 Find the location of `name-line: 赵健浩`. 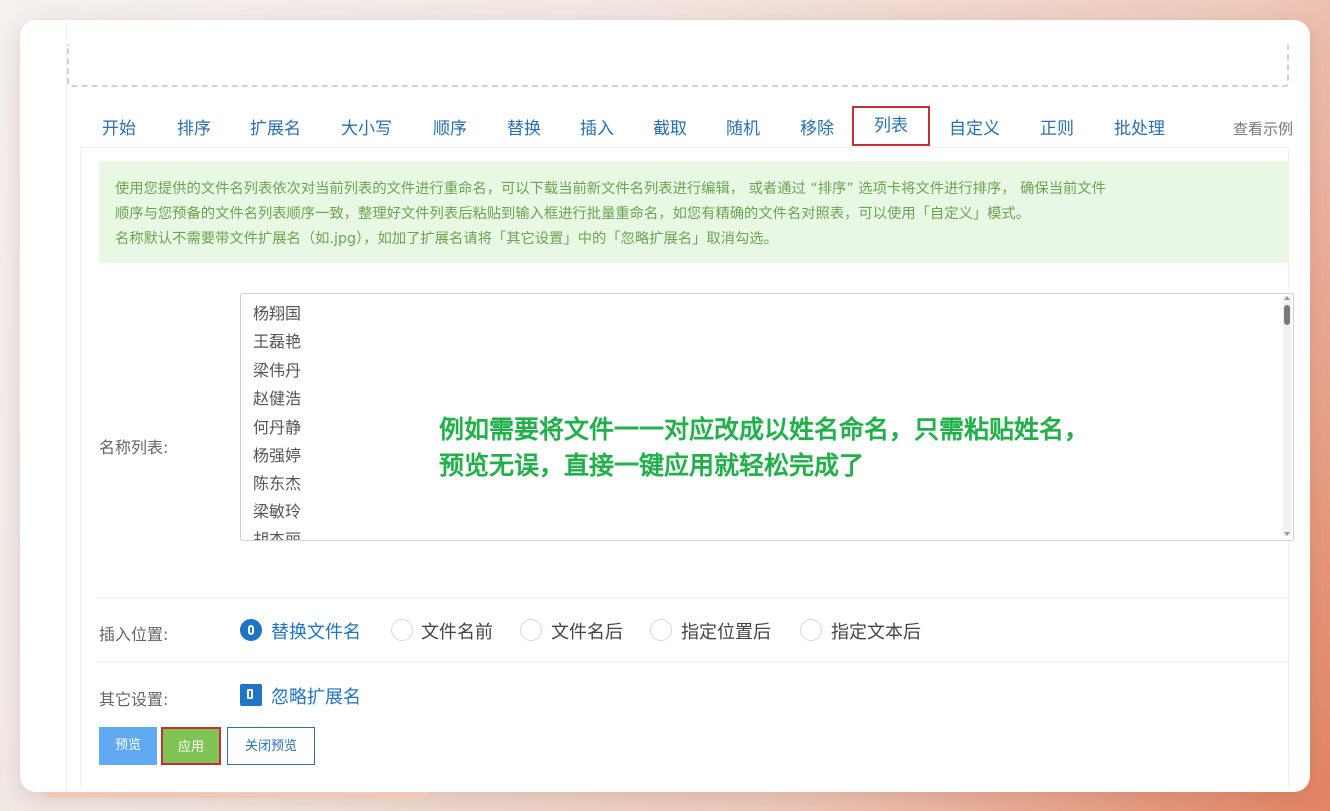

name-line: 赵健浩 is located at coordinates (277, 398).